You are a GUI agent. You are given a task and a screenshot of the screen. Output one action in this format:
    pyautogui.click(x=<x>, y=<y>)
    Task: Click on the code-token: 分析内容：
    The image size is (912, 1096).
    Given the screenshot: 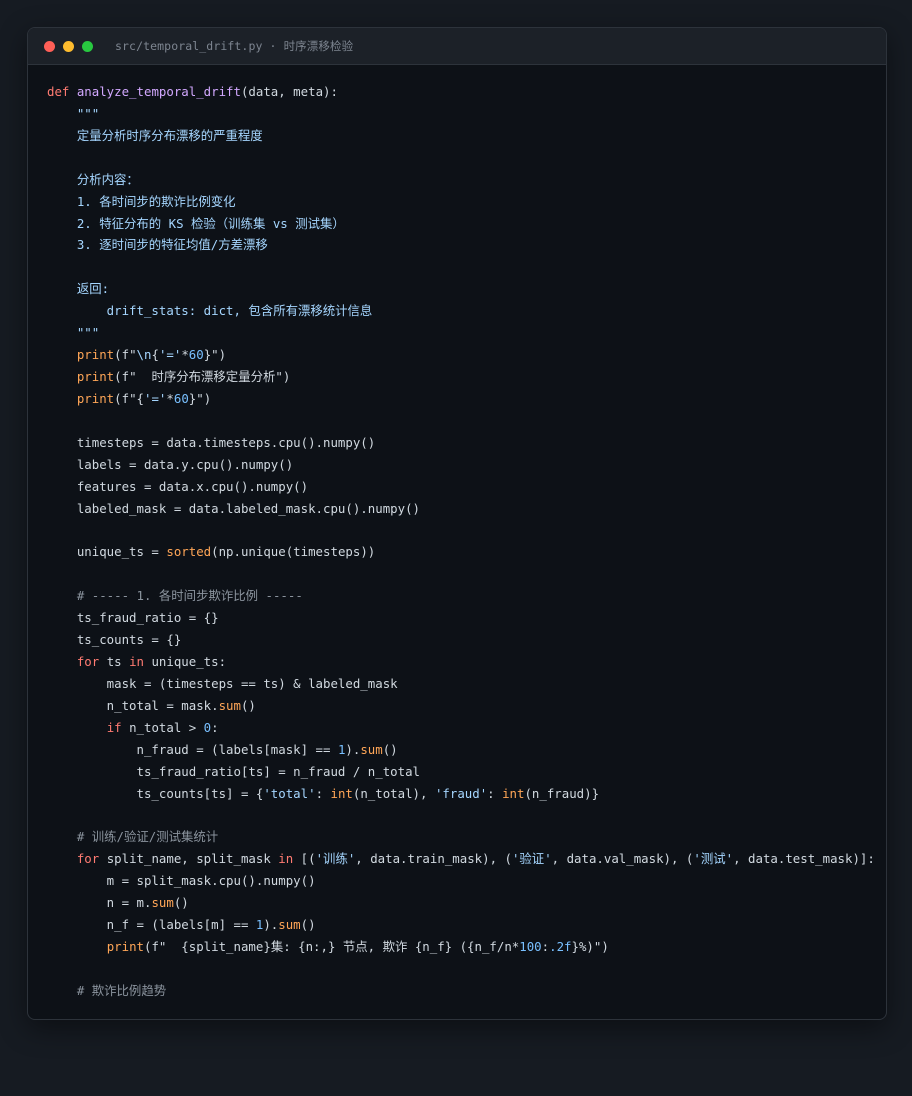 What is the action you would take?
    pyautogui.click(x=93, y=179)
    